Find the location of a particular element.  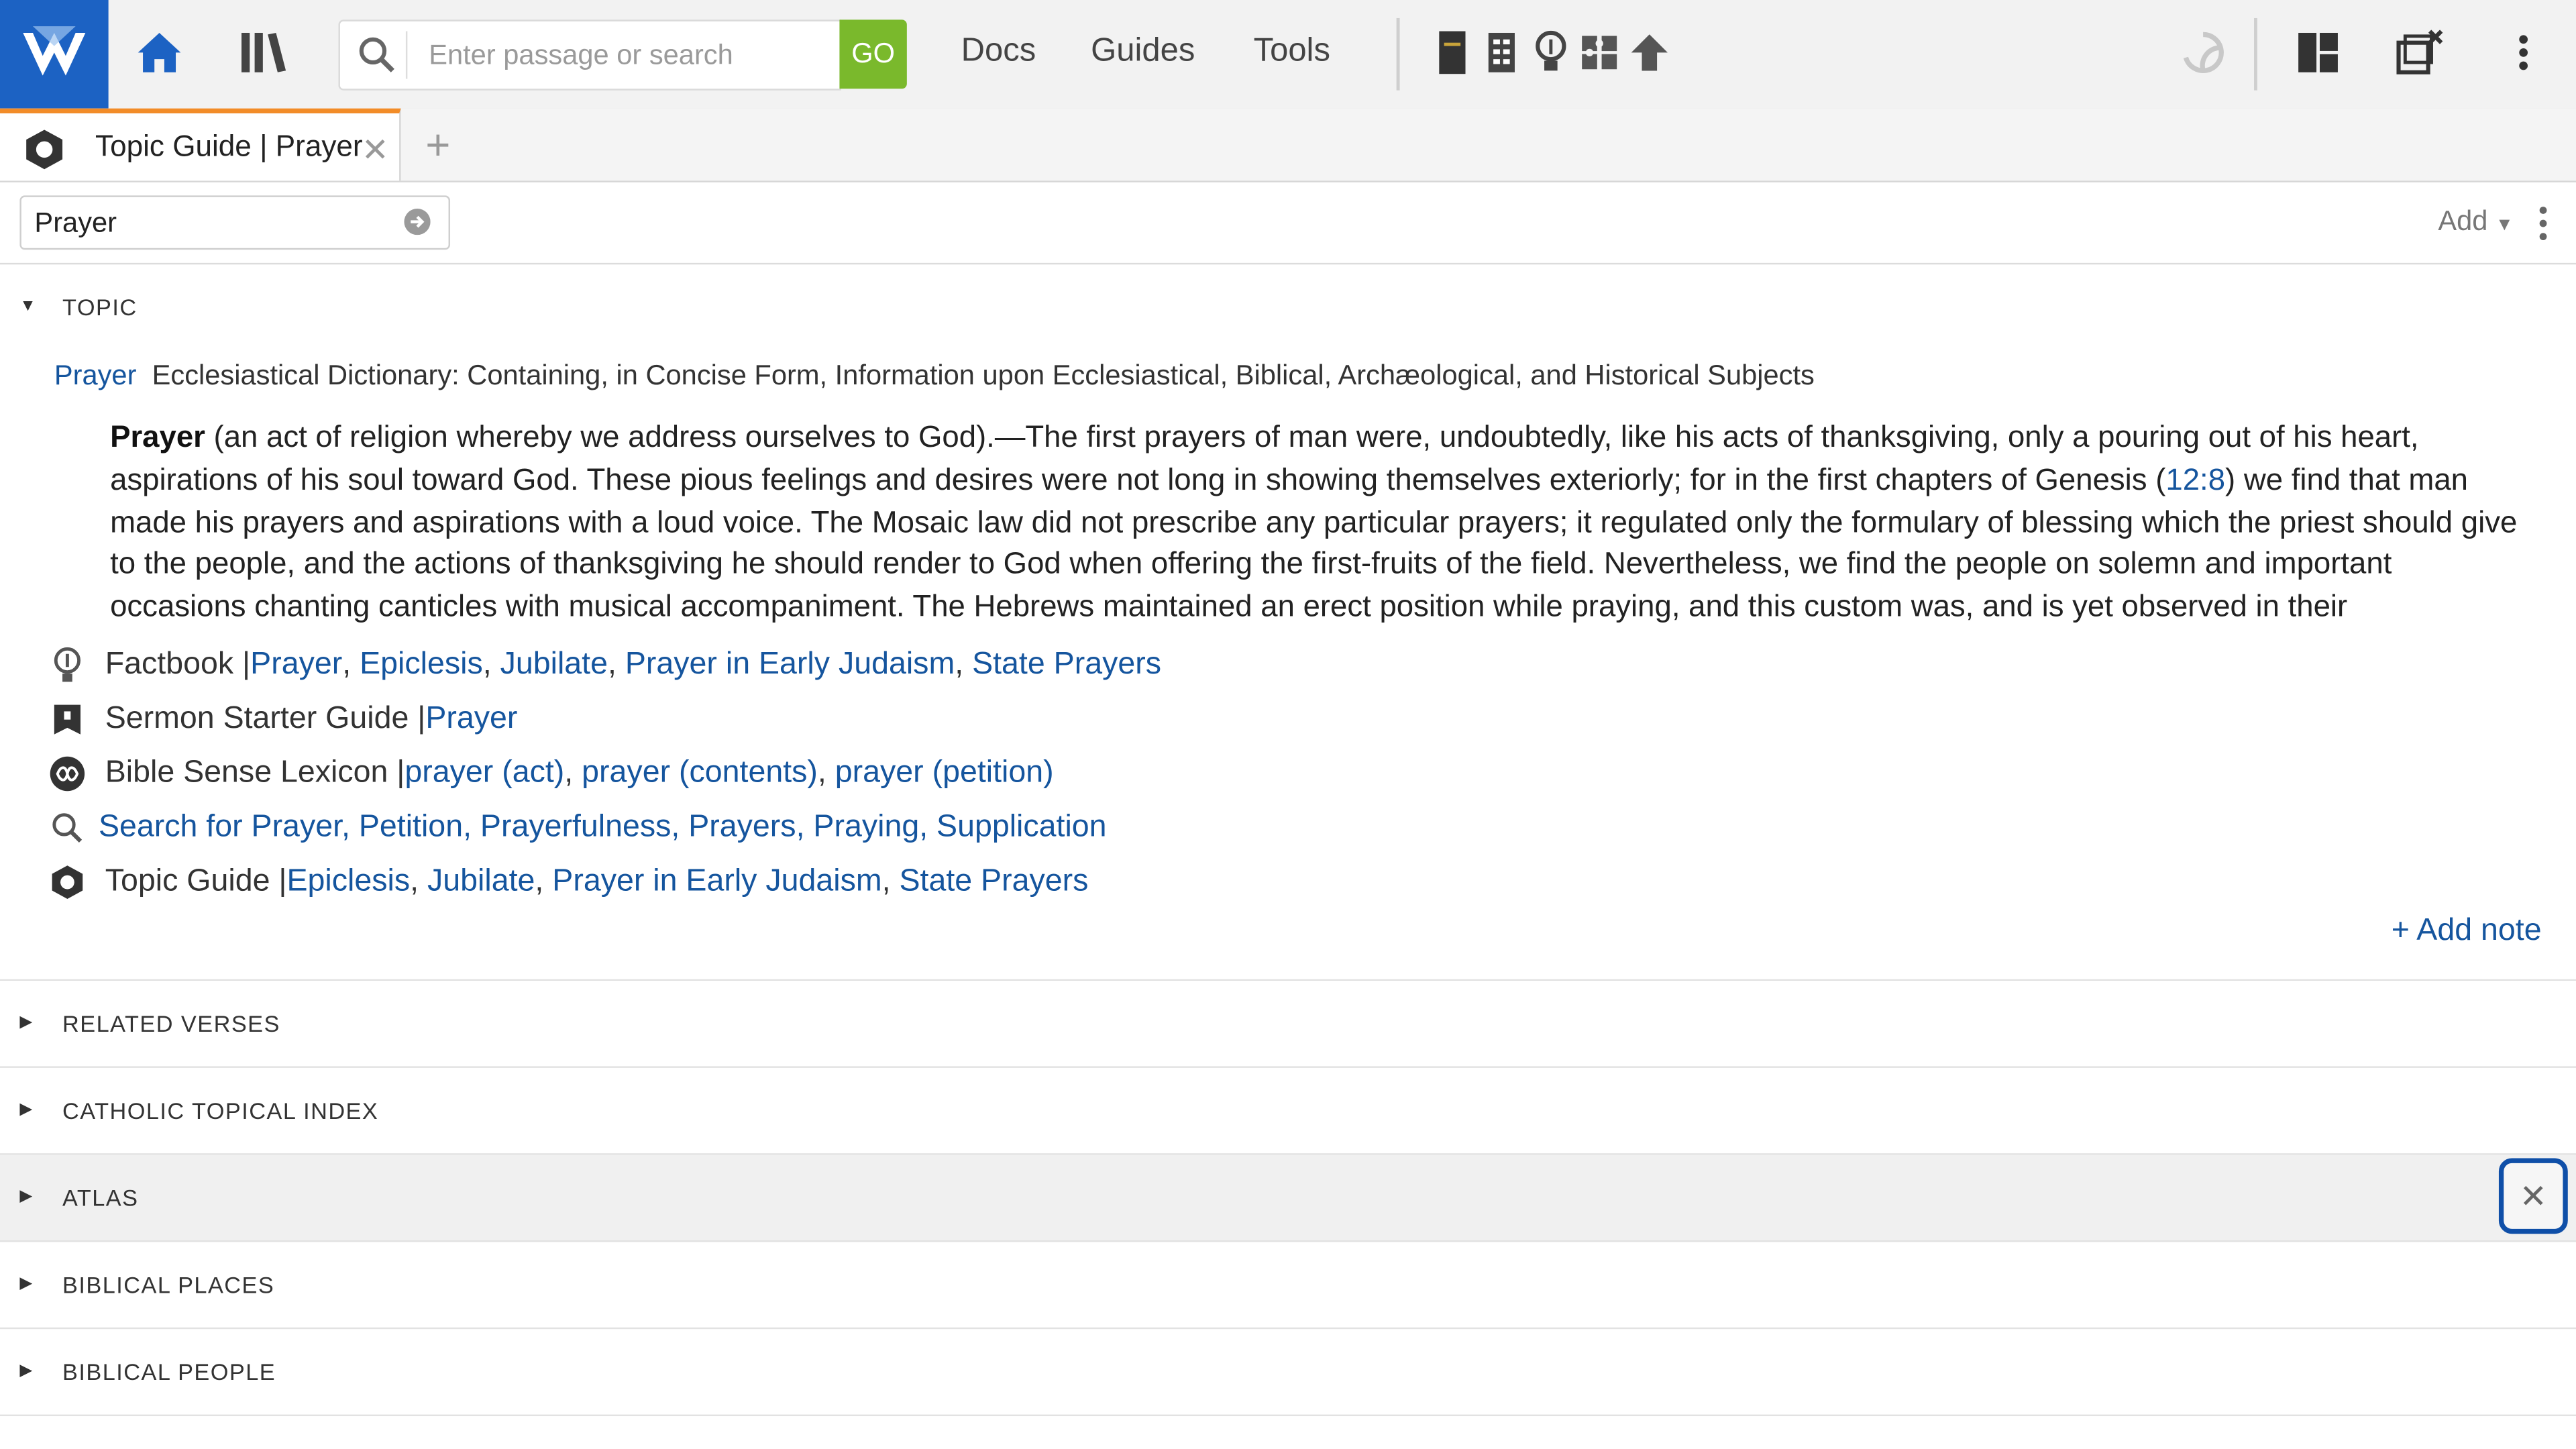

library-icon is located at coordinates (262, 52).